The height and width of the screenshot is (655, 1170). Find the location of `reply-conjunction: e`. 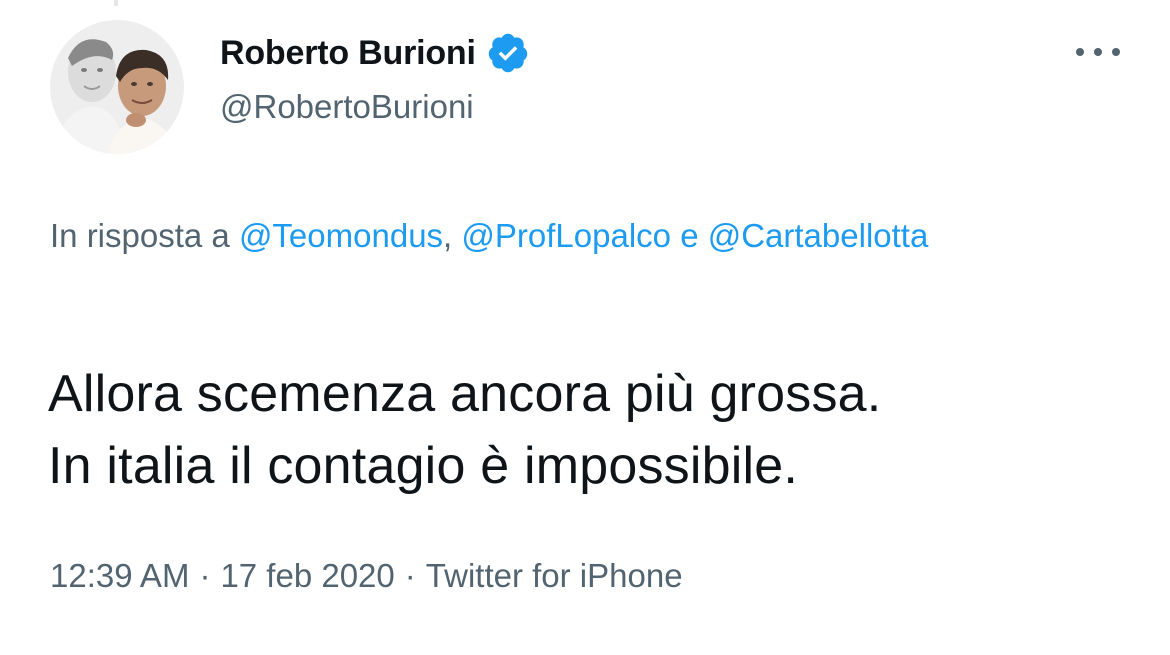

reply-conjunction: e is located at coordinates (689, 235).